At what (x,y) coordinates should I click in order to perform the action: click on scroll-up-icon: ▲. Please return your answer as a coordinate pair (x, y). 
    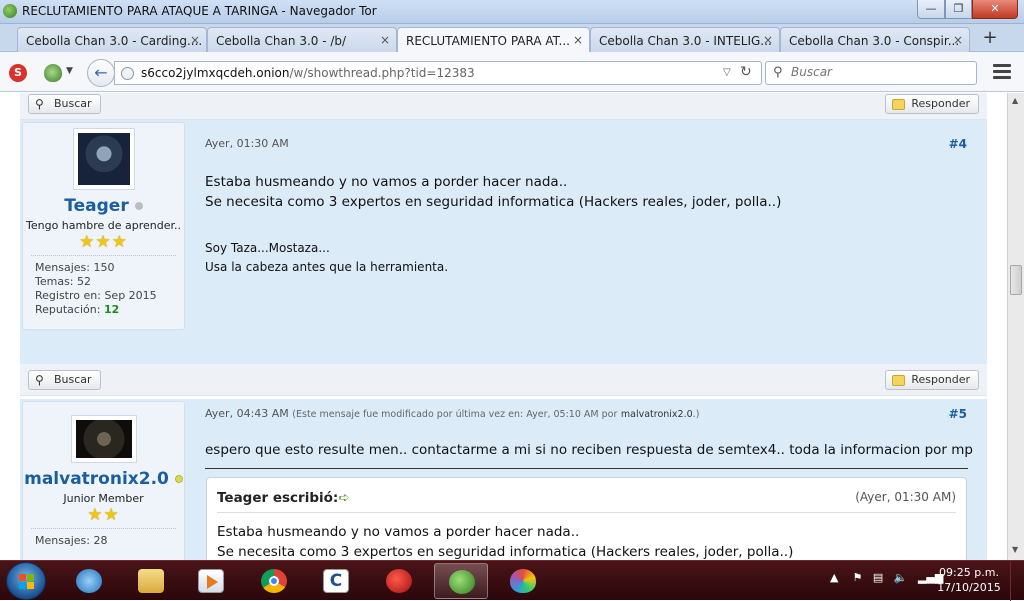
    Looking at the image, I should click on (1015, 100).